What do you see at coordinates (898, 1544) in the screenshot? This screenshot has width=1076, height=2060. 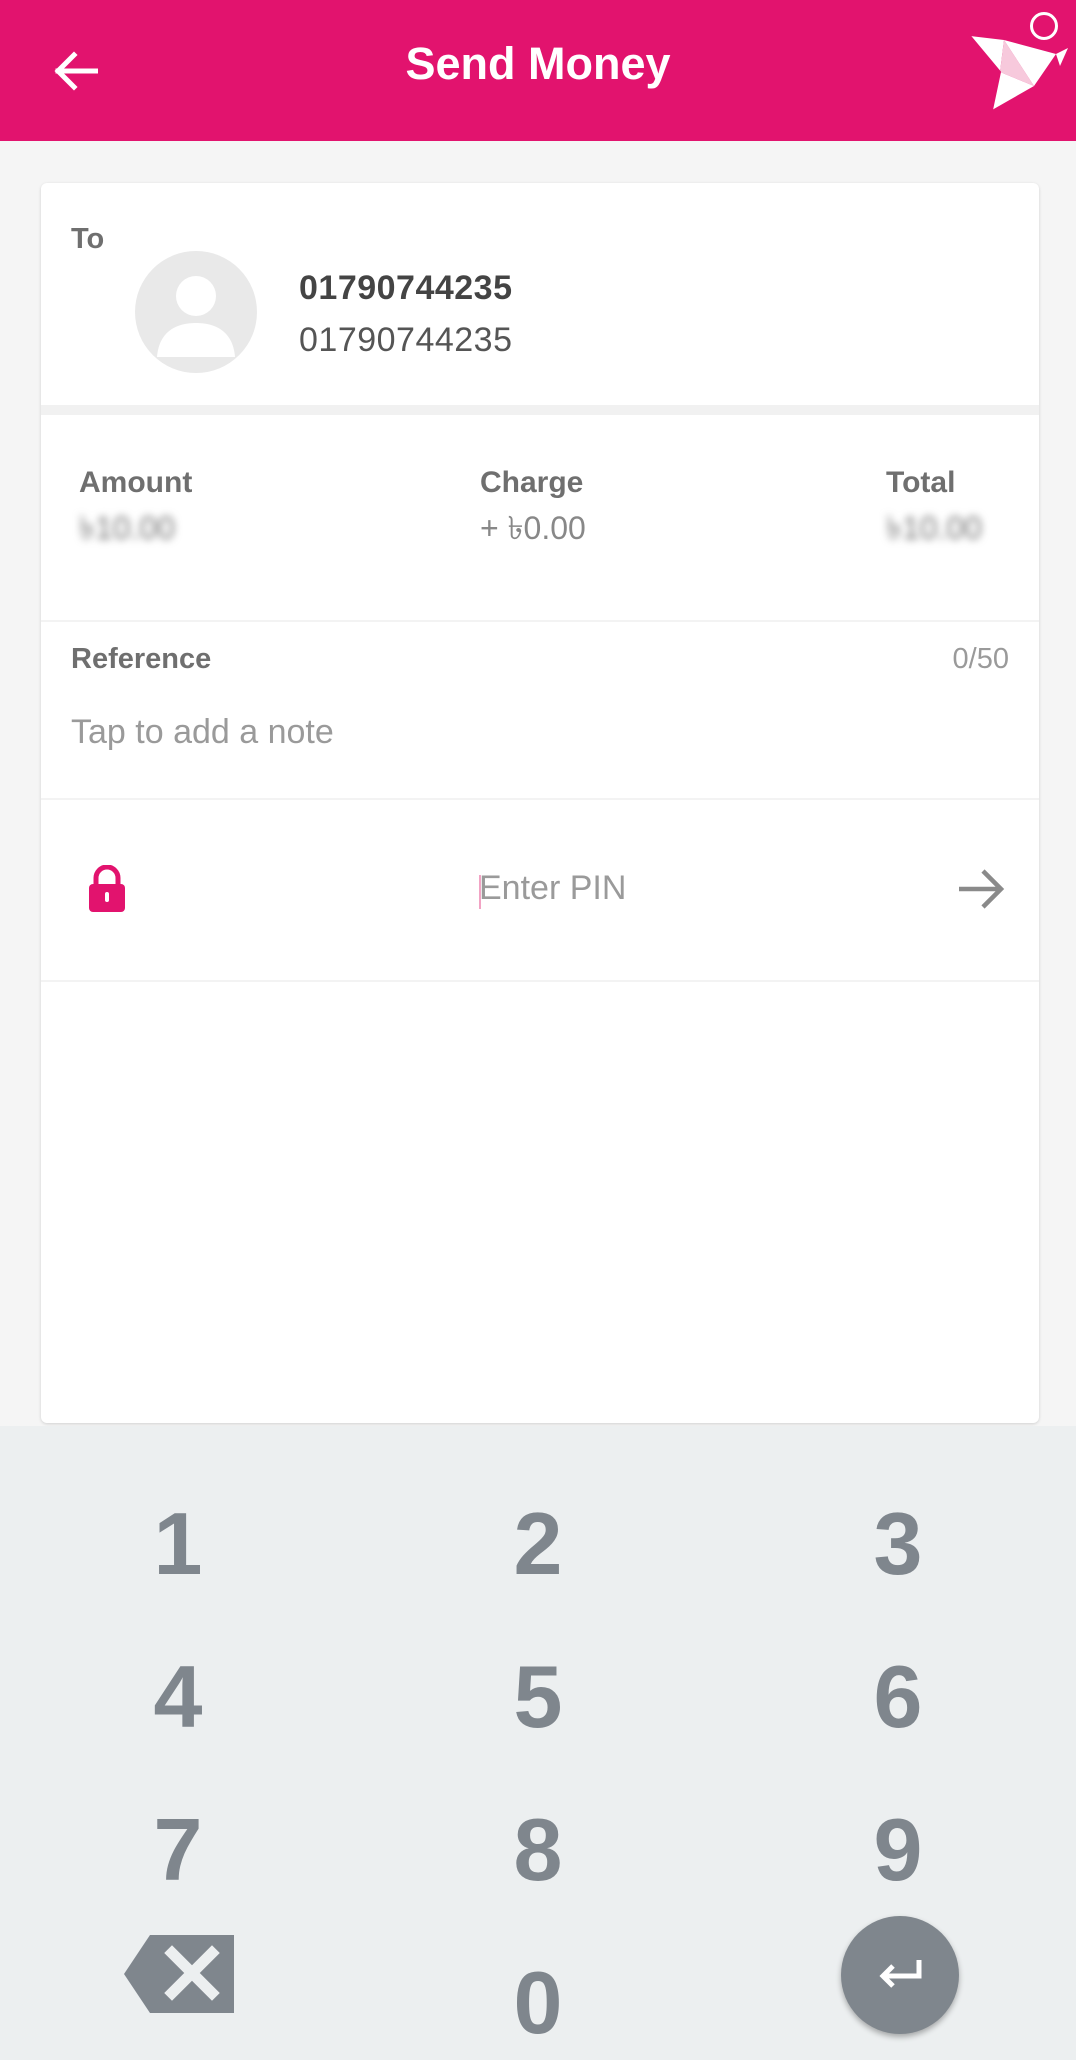 I see `key-3: 3` at bounding box center [898, 1544].